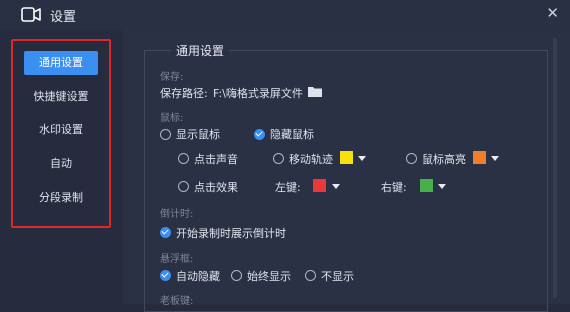 The image size is (570, 312). What do you see at coordinates (198, 134) in the screenshot?
I see `show-cursor-label: 显示鼠标` at bounding box center [198, 134].